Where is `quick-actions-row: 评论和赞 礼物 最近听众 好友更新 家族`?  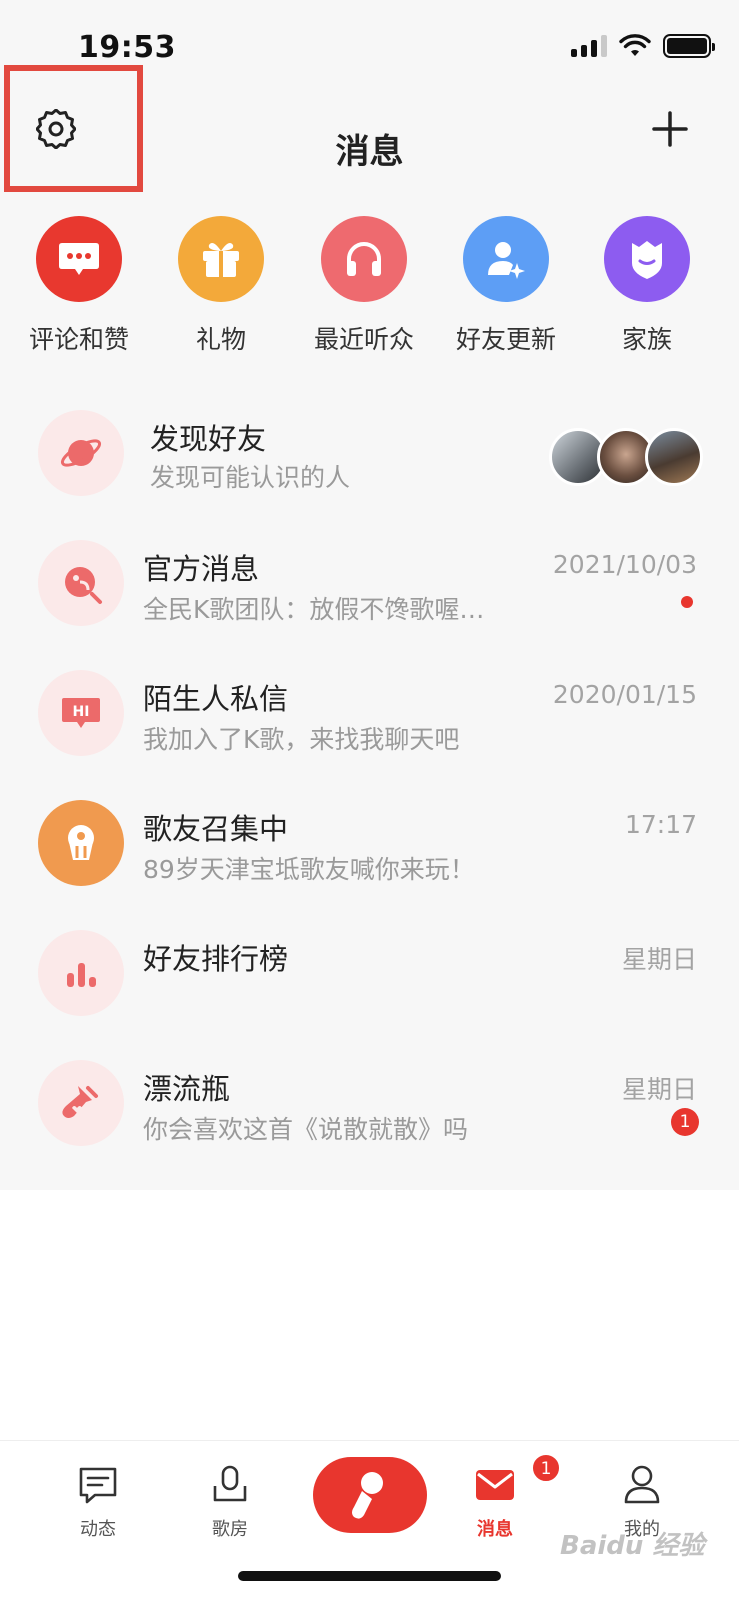
quick-actions-row: 评论和赞 礼物 最近听众 好友更新 家族 is located at coordinates (369, 291).